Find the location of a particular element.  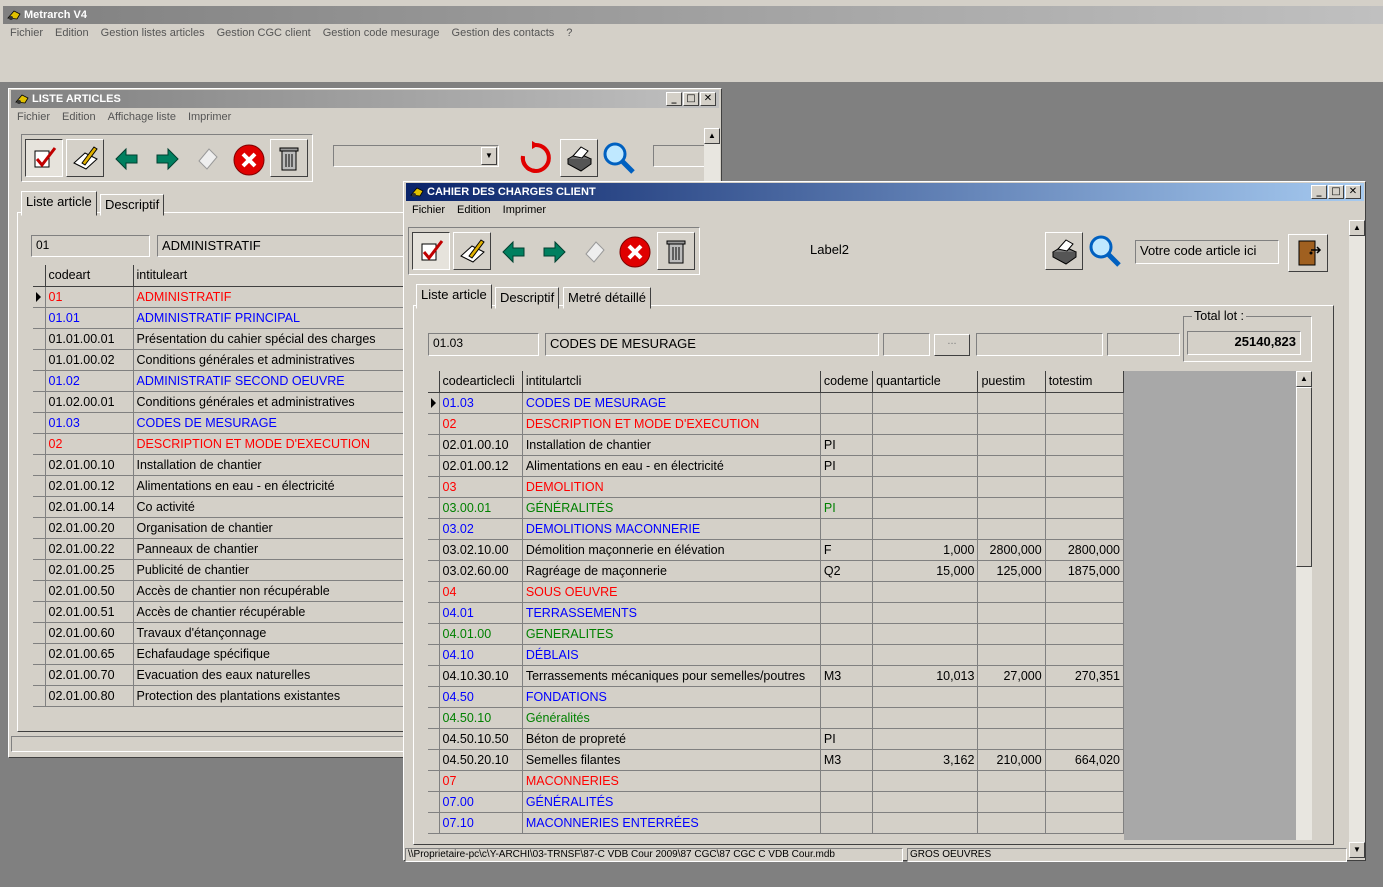

cahier-cancel-button is located at coordinates (635, 252).